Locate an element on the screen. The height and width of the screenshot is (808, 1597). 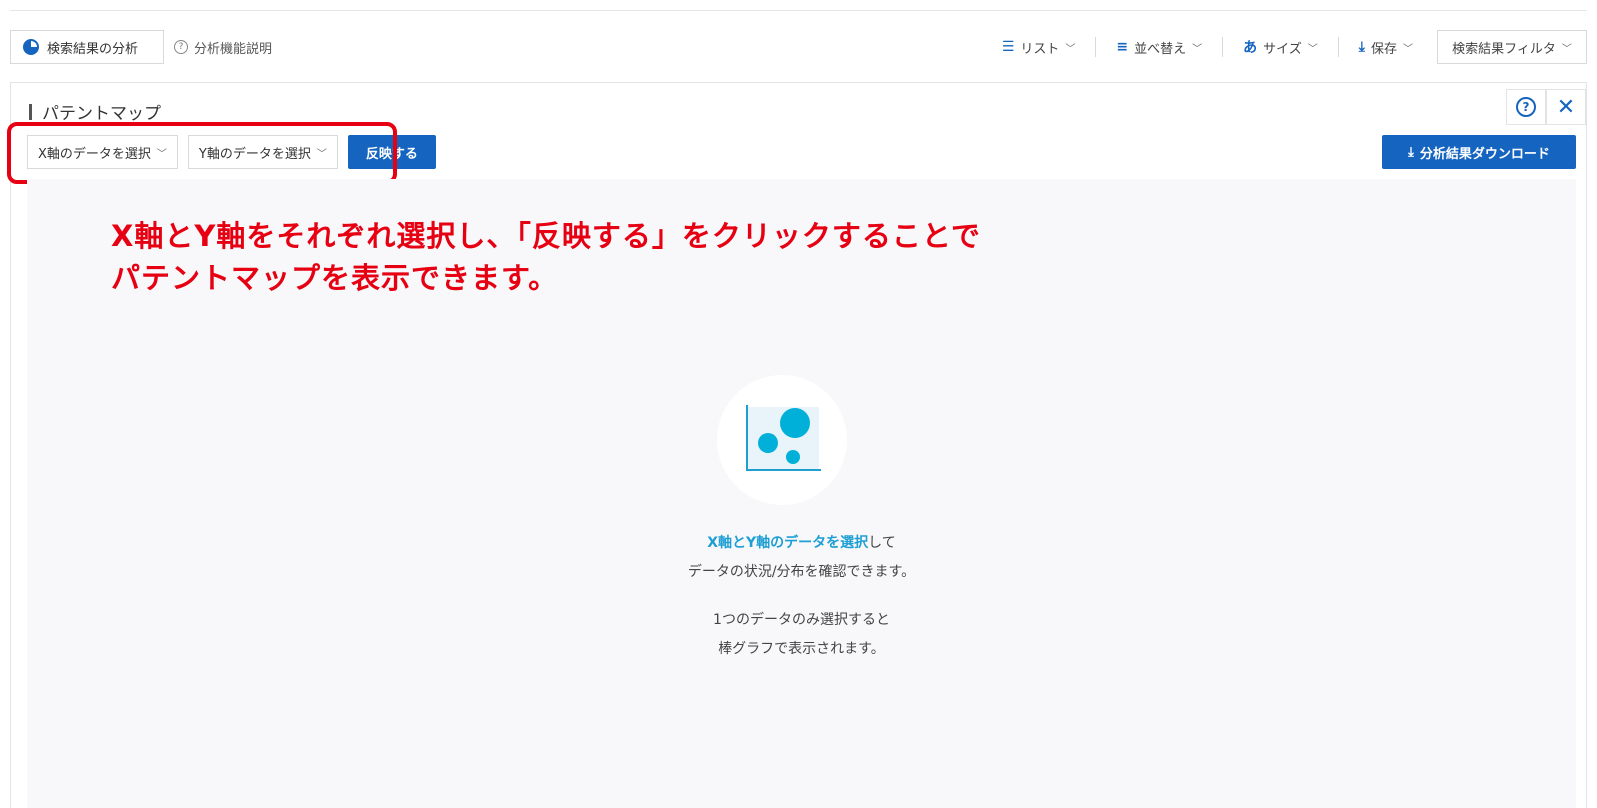
annotation-line-1: X軸とY軸をそれぞれ選択し、「反映する」をクリックすることで is located at coordinates (546, 236).